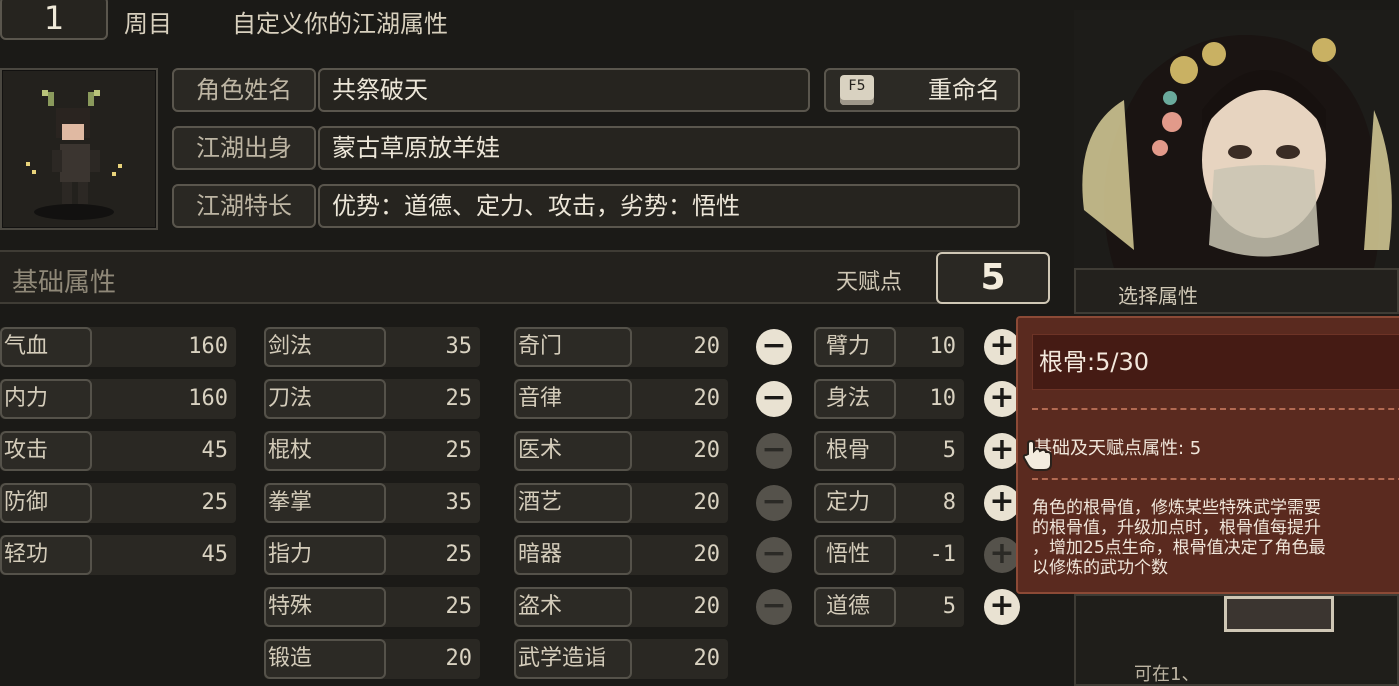 The image size is (1399, 686). I want to click on attribute-name: 防御, so click(46, 503).